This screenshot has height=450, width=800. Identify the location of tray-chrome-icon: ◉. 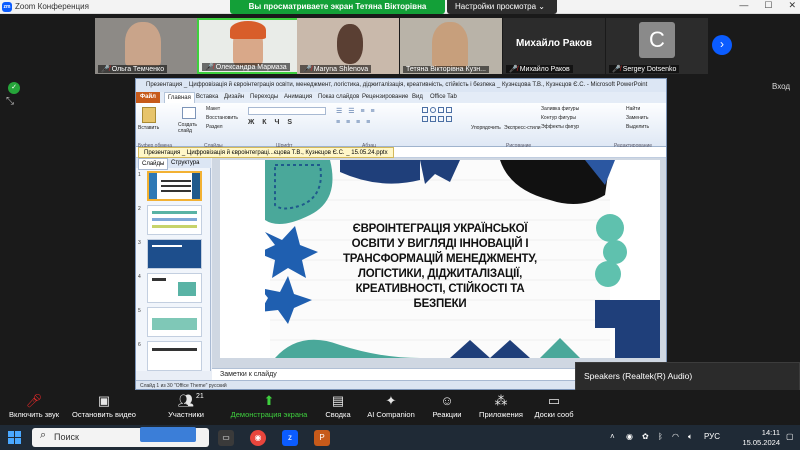
(629, 436).